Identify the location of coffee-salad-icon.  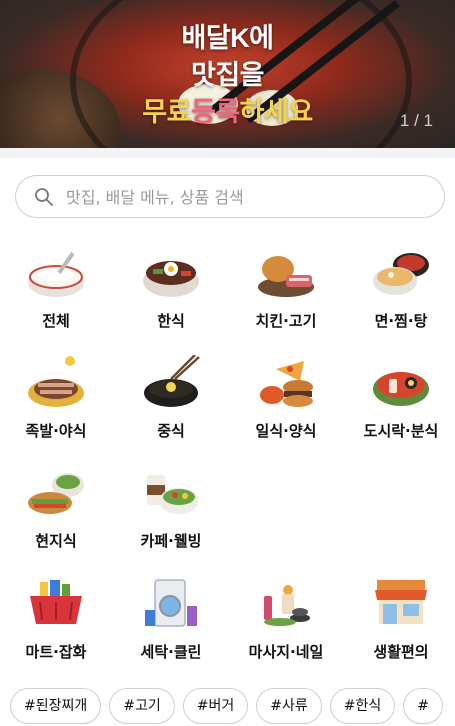
(173, 494).